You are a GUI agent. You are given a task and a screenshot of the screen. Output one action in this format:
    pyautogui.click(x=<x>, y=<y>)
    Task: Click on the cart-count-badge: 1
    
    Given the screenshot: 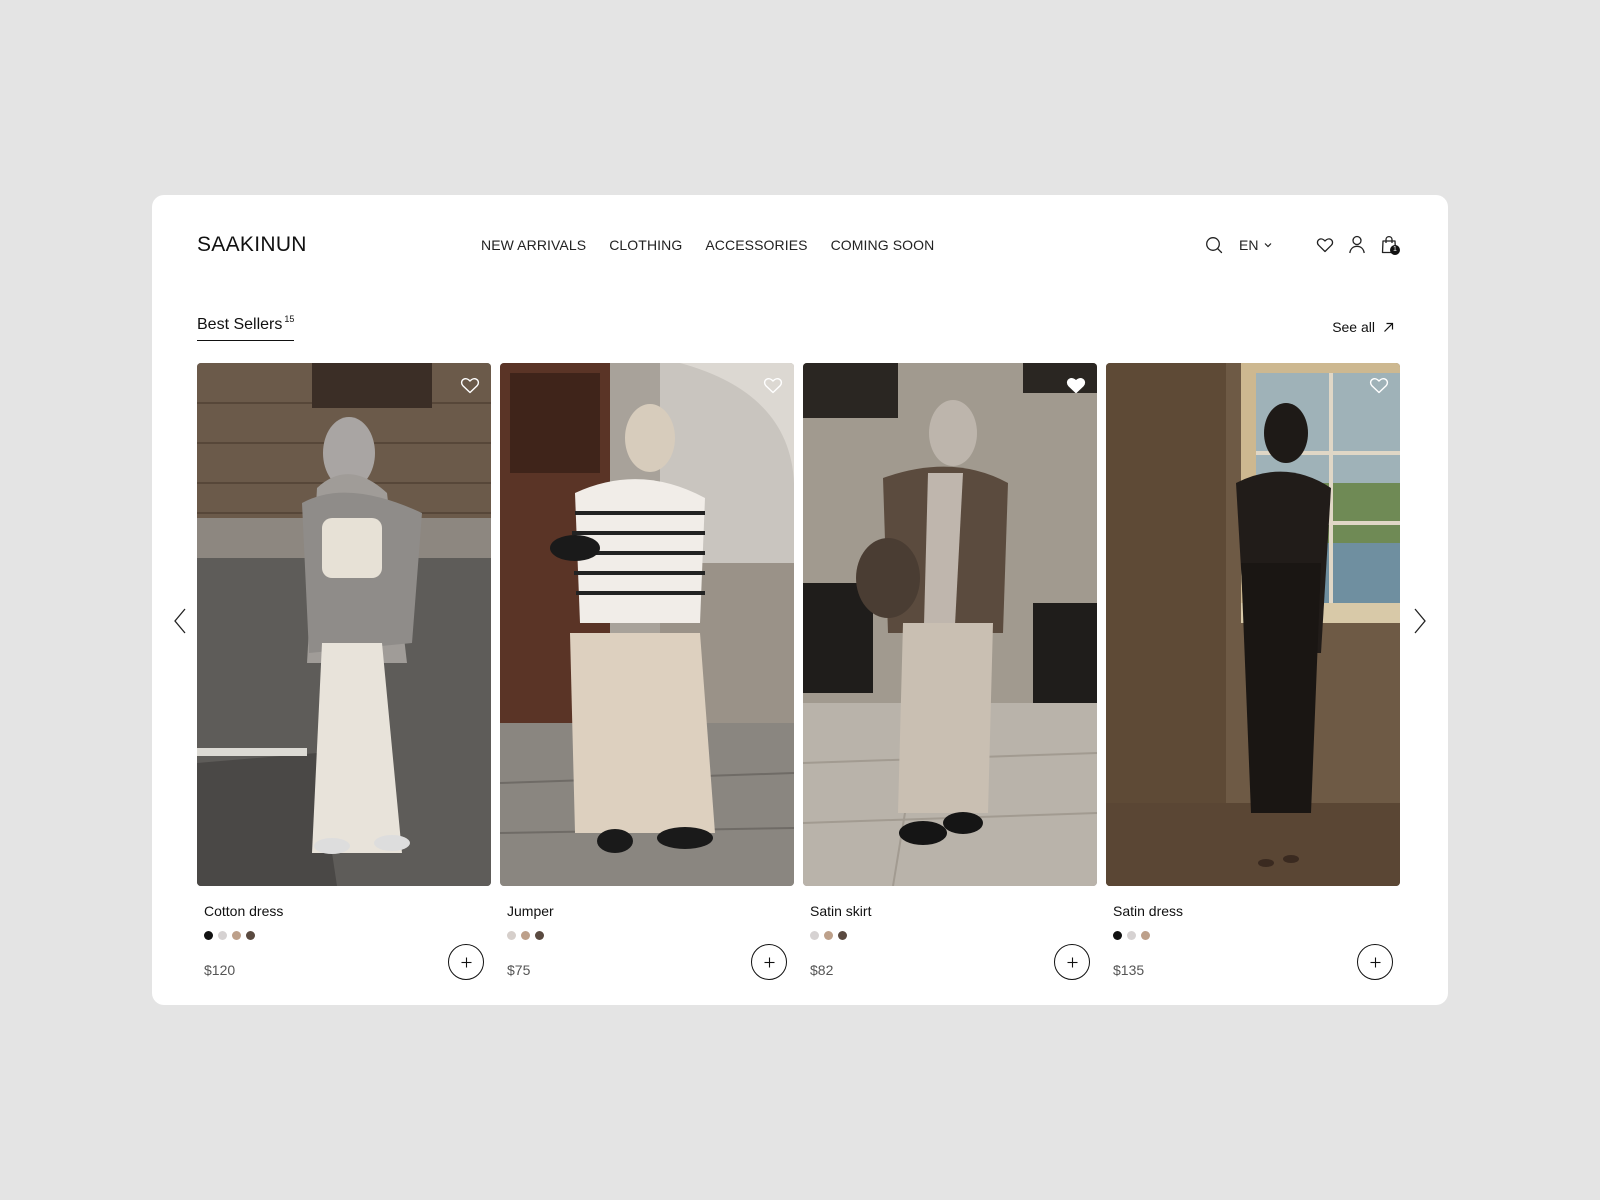 What is the action you would take?
    pyautogui.click(x=1395, y=250)
    